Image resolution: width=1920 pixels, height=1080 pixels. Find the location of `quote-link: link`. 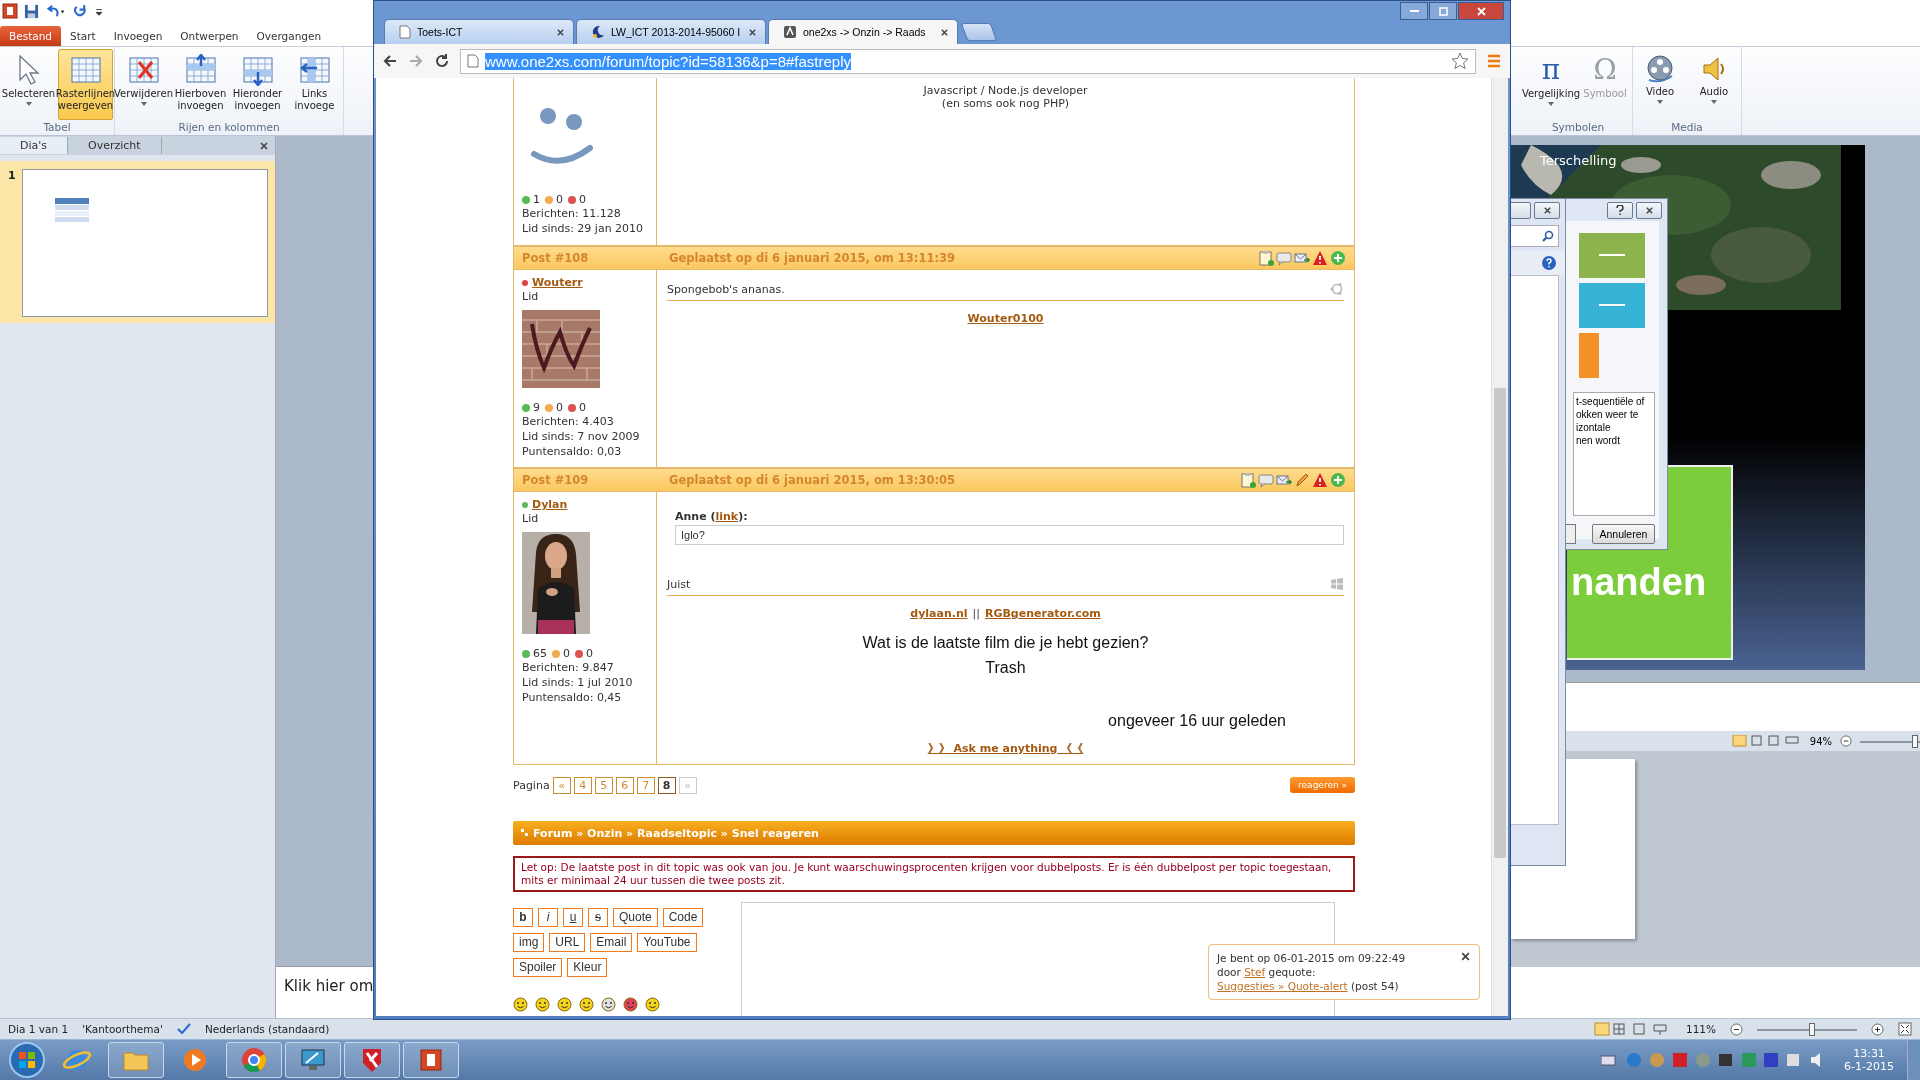

quote-link: link is located at coordinates (727, 516).